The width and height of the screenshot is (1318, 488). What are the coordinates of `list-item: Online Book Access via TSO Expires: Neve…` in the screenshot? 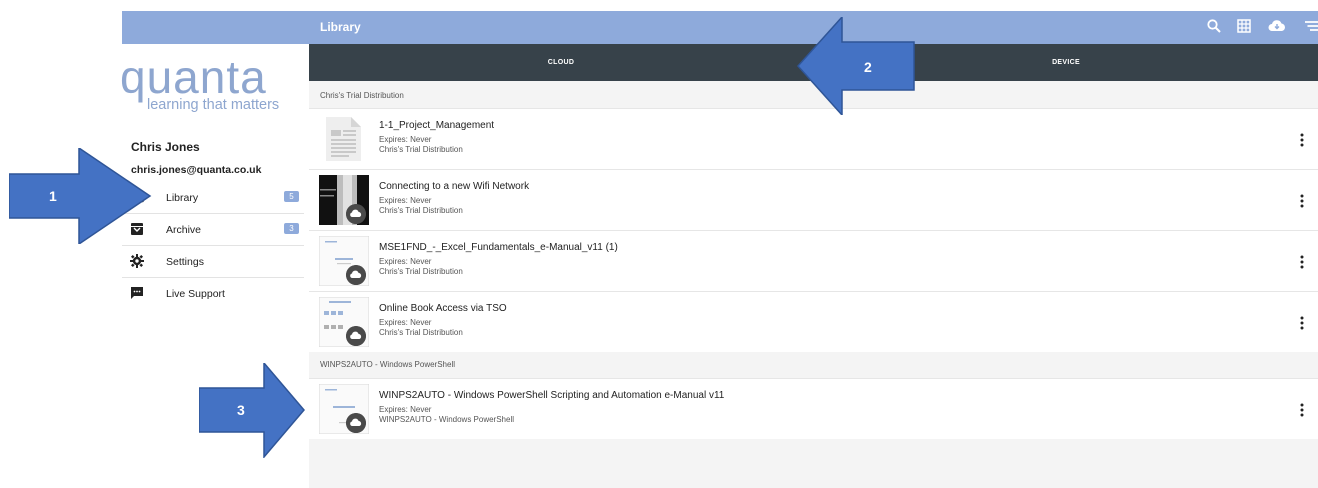 It's located at (813, 321).